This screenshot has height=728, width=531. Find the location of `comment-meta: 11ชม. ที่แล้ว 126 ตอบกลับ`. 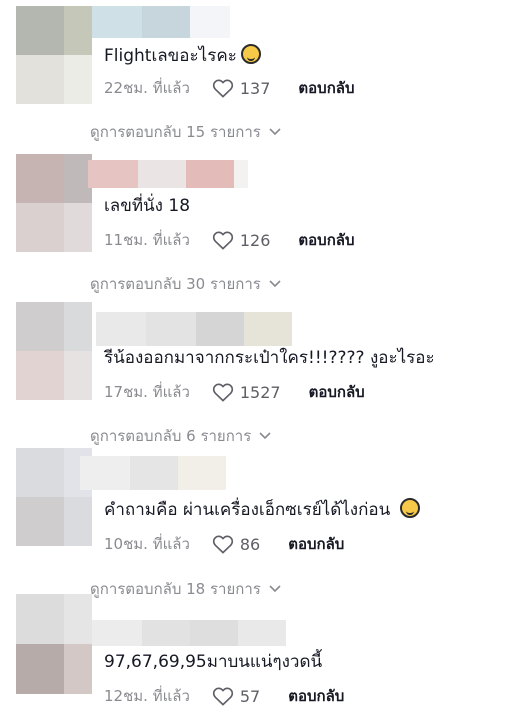

comment-meta: 11ชม. ที่แล้ว 126 ตอบกลับ is located at coordinates (229, 240).